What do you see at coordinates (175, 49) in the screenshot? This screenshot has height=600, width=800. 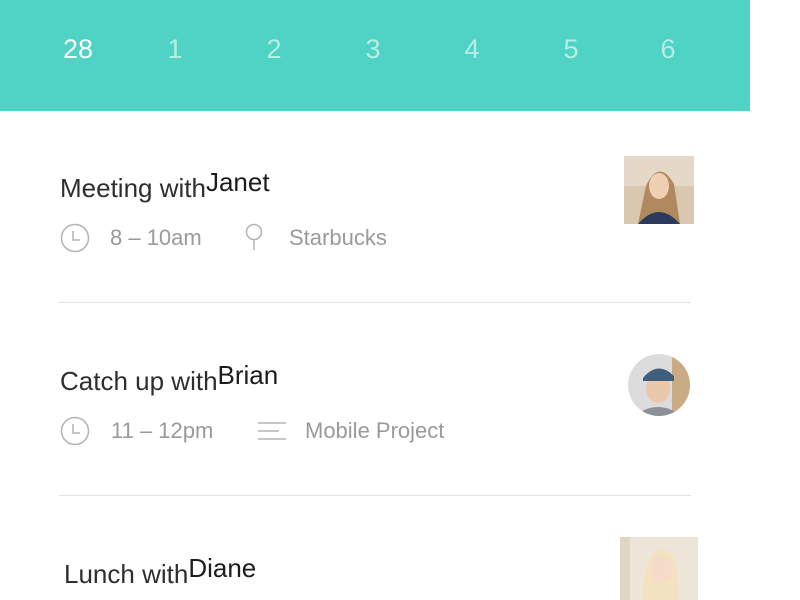 I see `day-1: 1` at bounding box center [175, 49].